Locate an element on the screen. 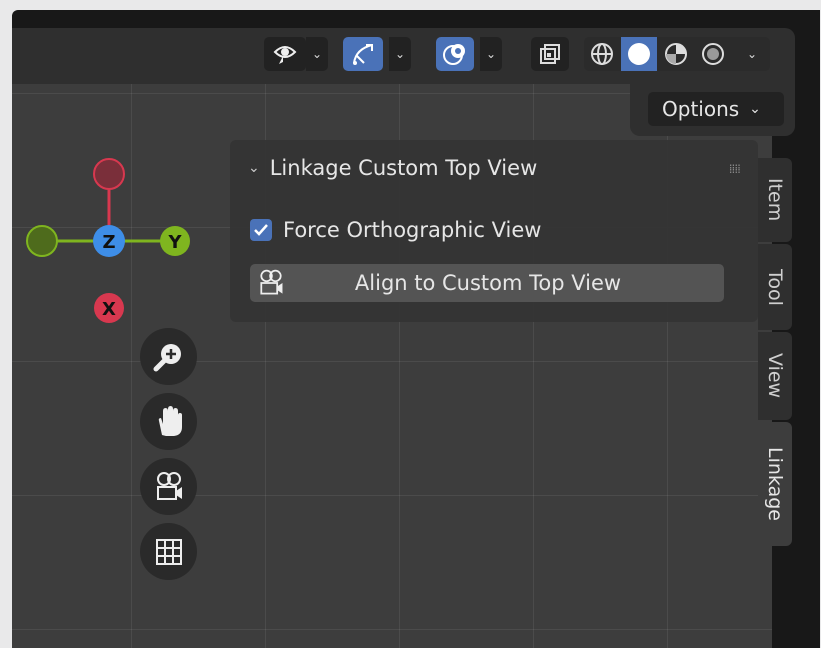 Image resolution: width=821 pixels, height=648 pixels. tab-tool: Tool is located at coordinates (775, 287).